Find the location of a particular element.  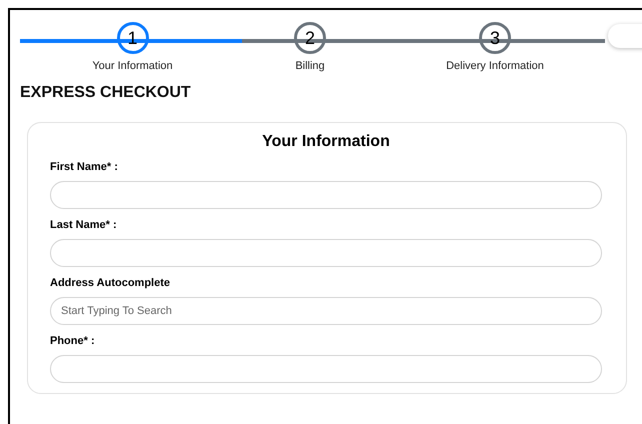

step-label: Your Information is located at coordinates (132, 66).